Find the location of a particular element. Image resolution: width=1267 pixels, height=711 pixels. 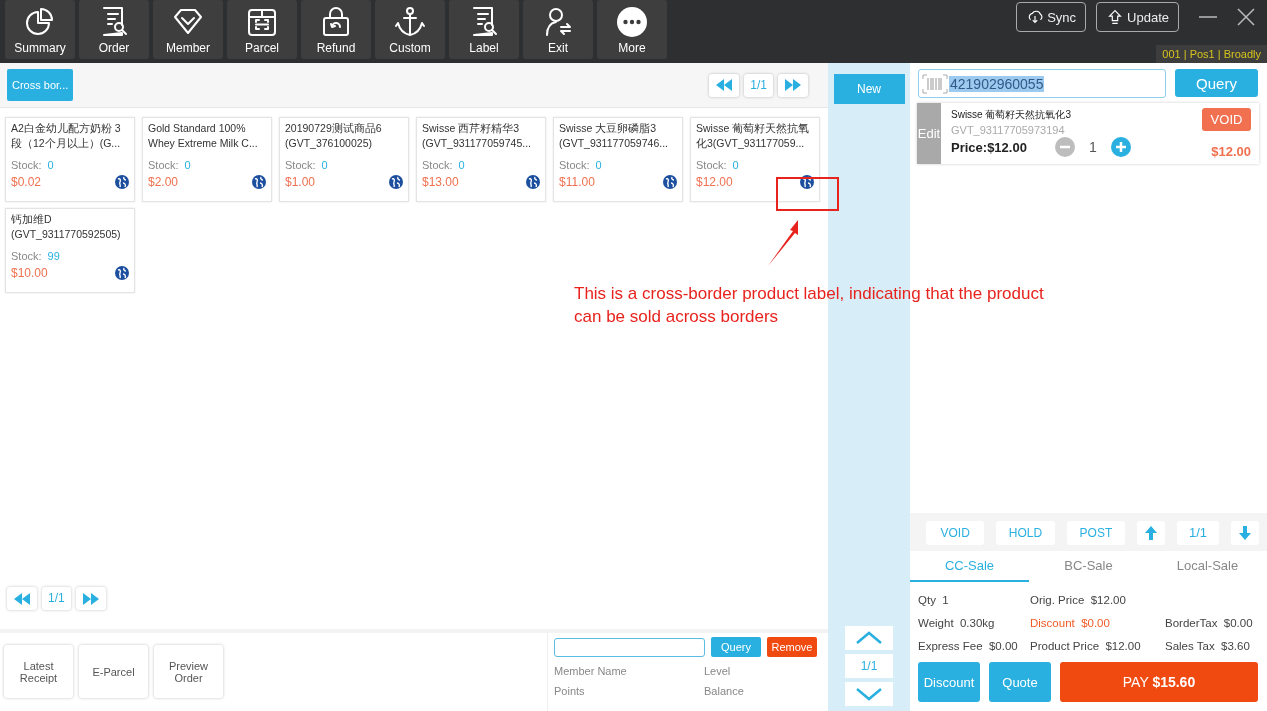

product-price: $12.00 is located at coordinates (714, 182).